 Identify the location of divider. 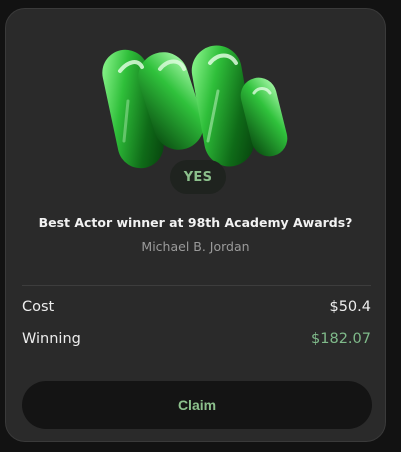
(196, 285).